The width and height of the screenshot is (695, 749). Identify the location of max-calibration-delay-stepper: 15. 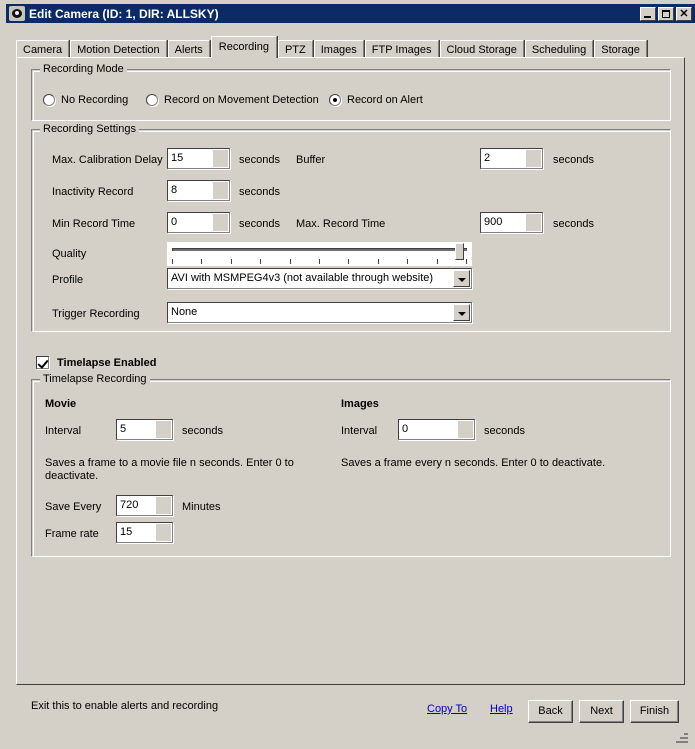
(198, 158).